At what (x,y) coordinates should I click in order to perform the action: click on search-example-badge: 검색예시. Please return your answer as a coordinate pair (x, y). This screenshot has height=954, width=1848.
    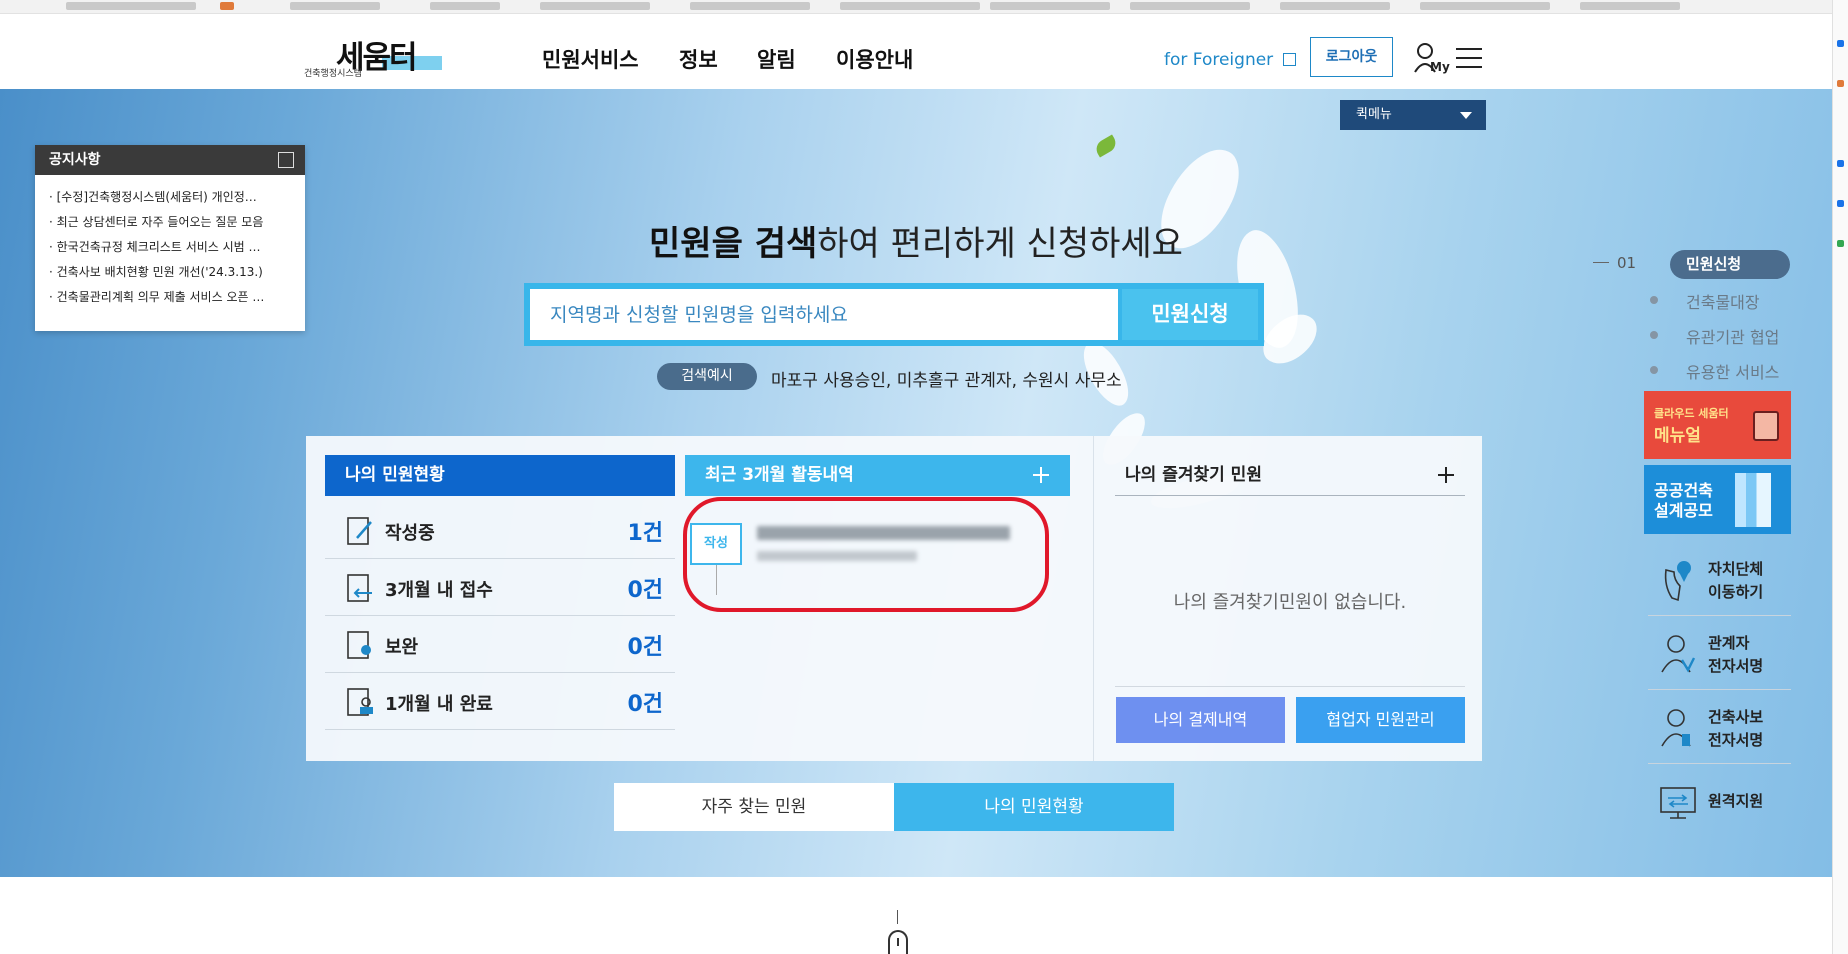
    Looking at the image, I should click on (707, 376).